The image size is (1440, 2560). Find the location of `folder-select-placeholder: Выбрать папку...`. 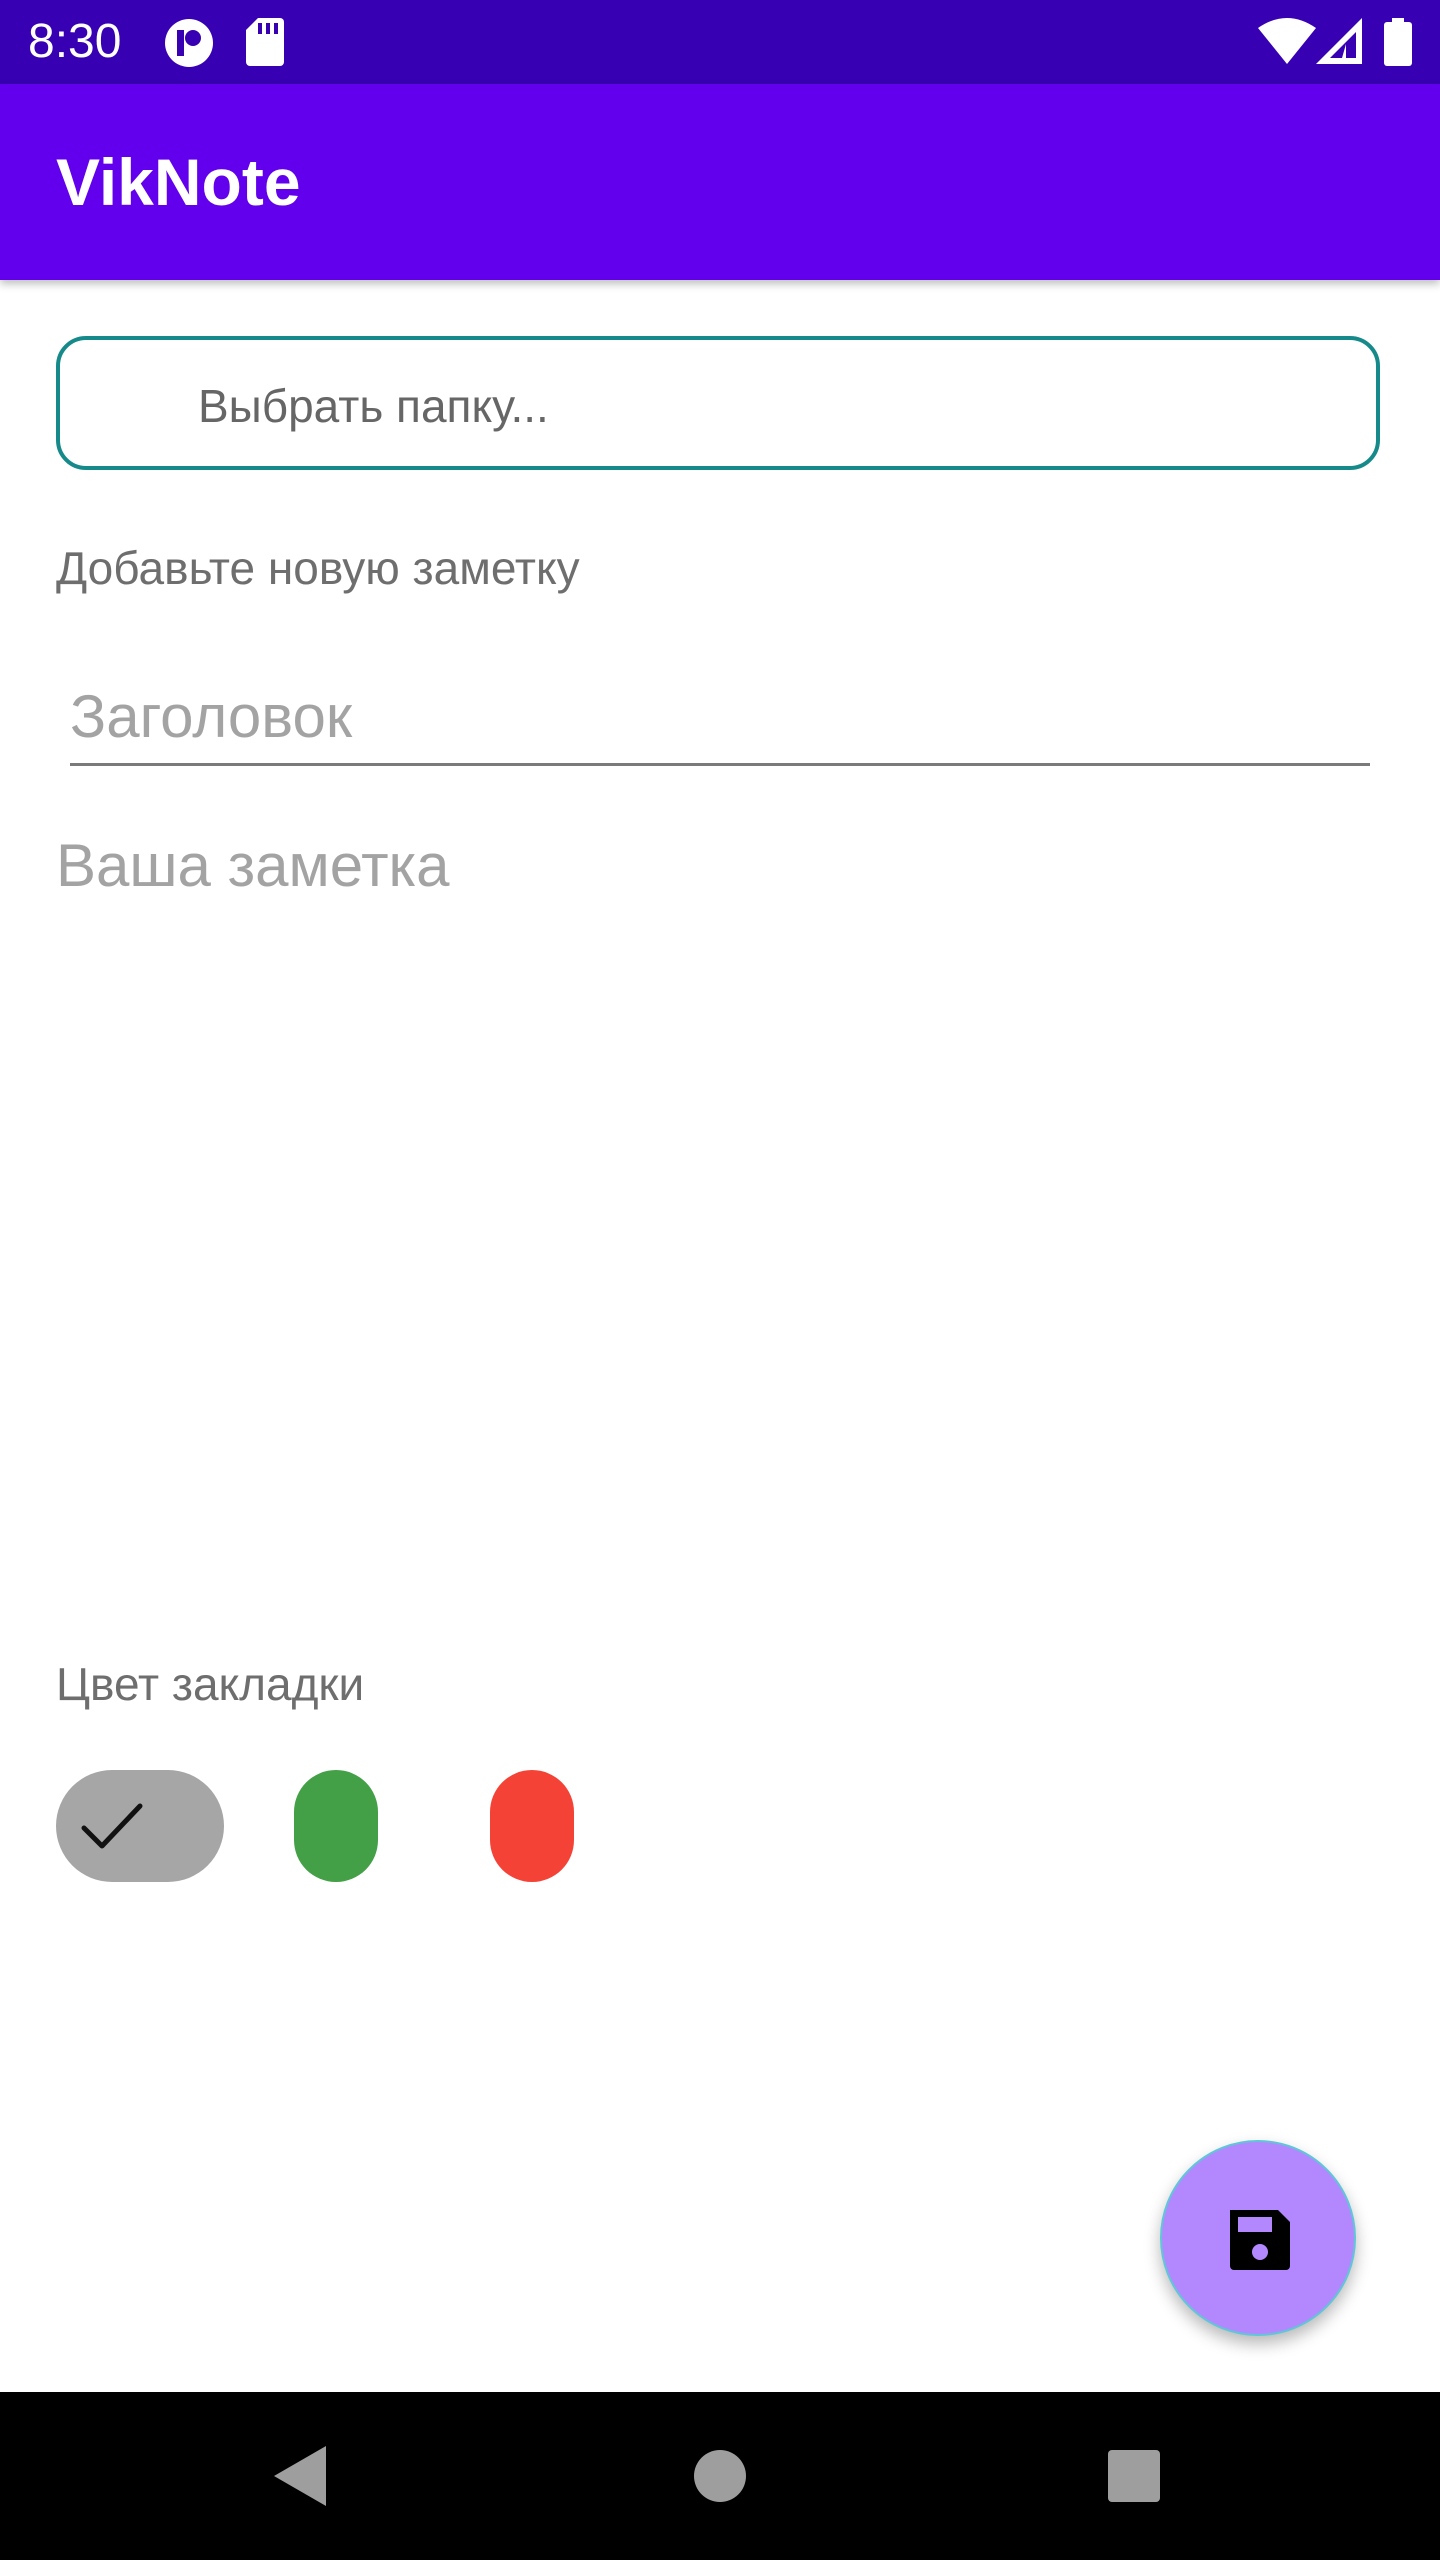

folder-select-placeholder: Выбрать папку... is located at coordinates (373, 406).